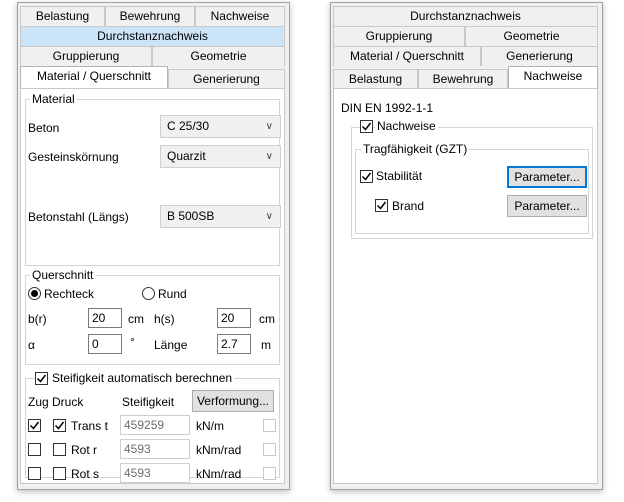 The width and height of the screenshot is (624, 502). Describe the element at coordinates (34, 473) in the screenshot. I see `zug-checkbox-rot-s` at that location.